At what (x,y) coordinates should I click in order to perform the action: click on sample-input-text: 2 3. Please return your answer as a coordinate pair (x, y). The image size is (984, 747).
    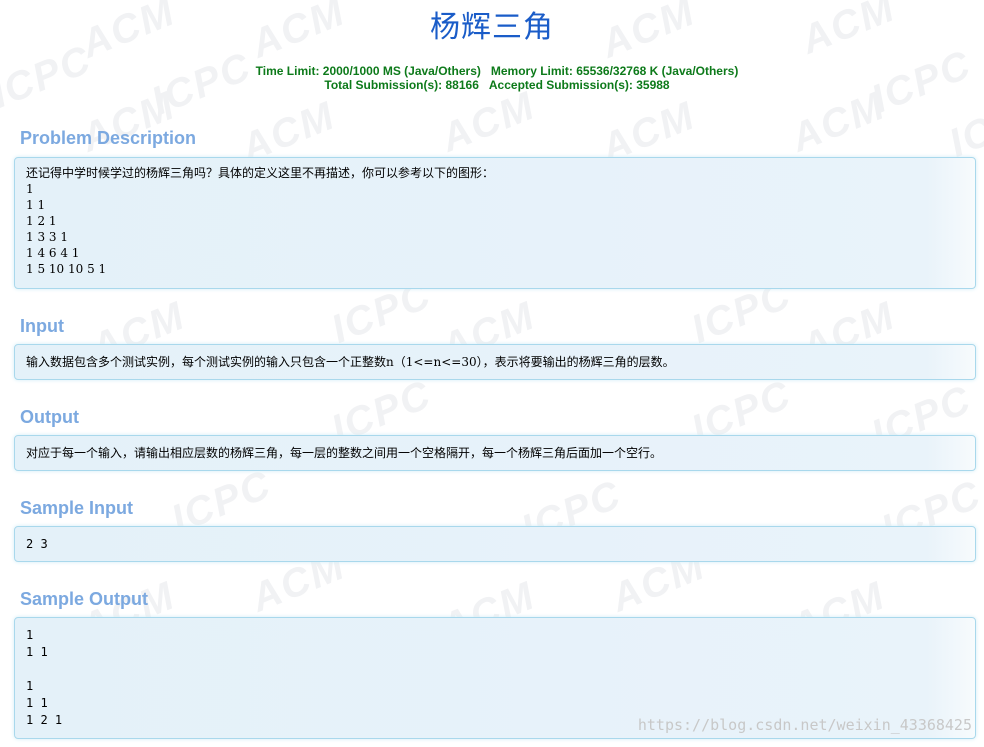
    Looking at the image, I should click on (37, 544).